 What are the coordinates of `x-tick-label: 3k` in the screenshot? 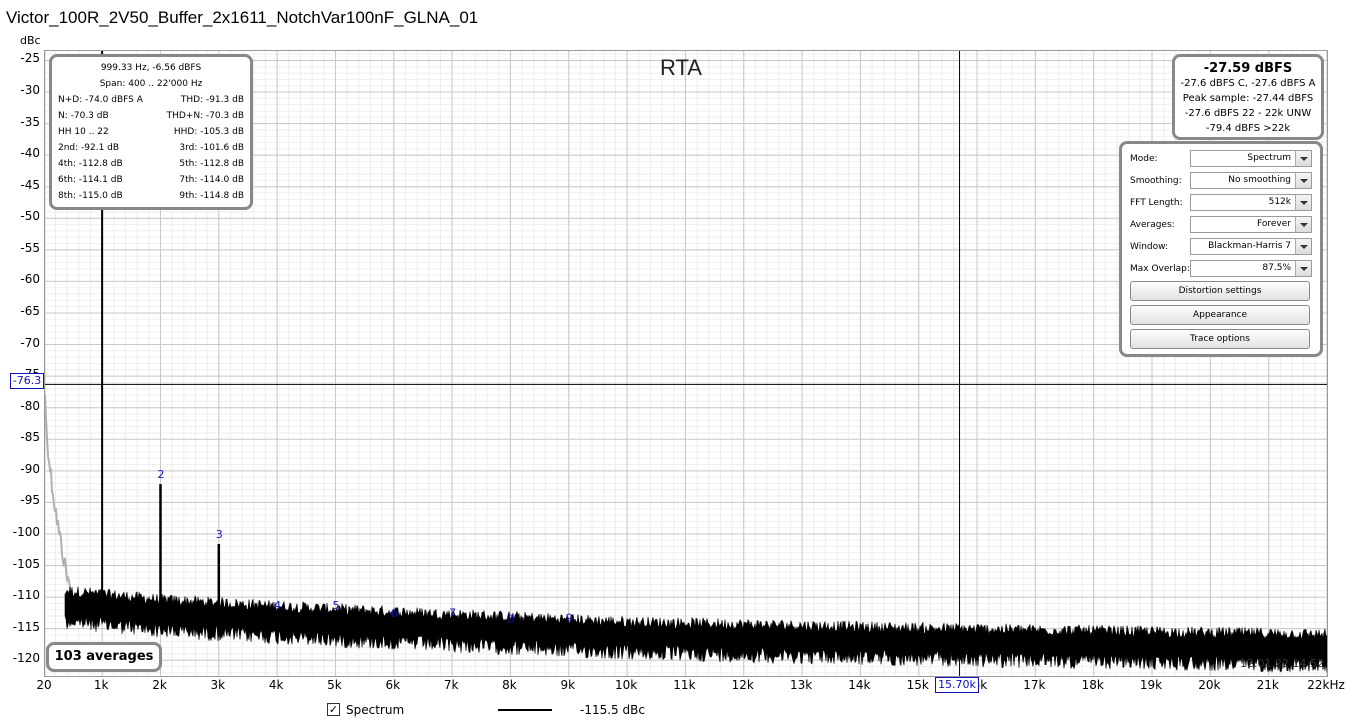 It's located at (218, 685).